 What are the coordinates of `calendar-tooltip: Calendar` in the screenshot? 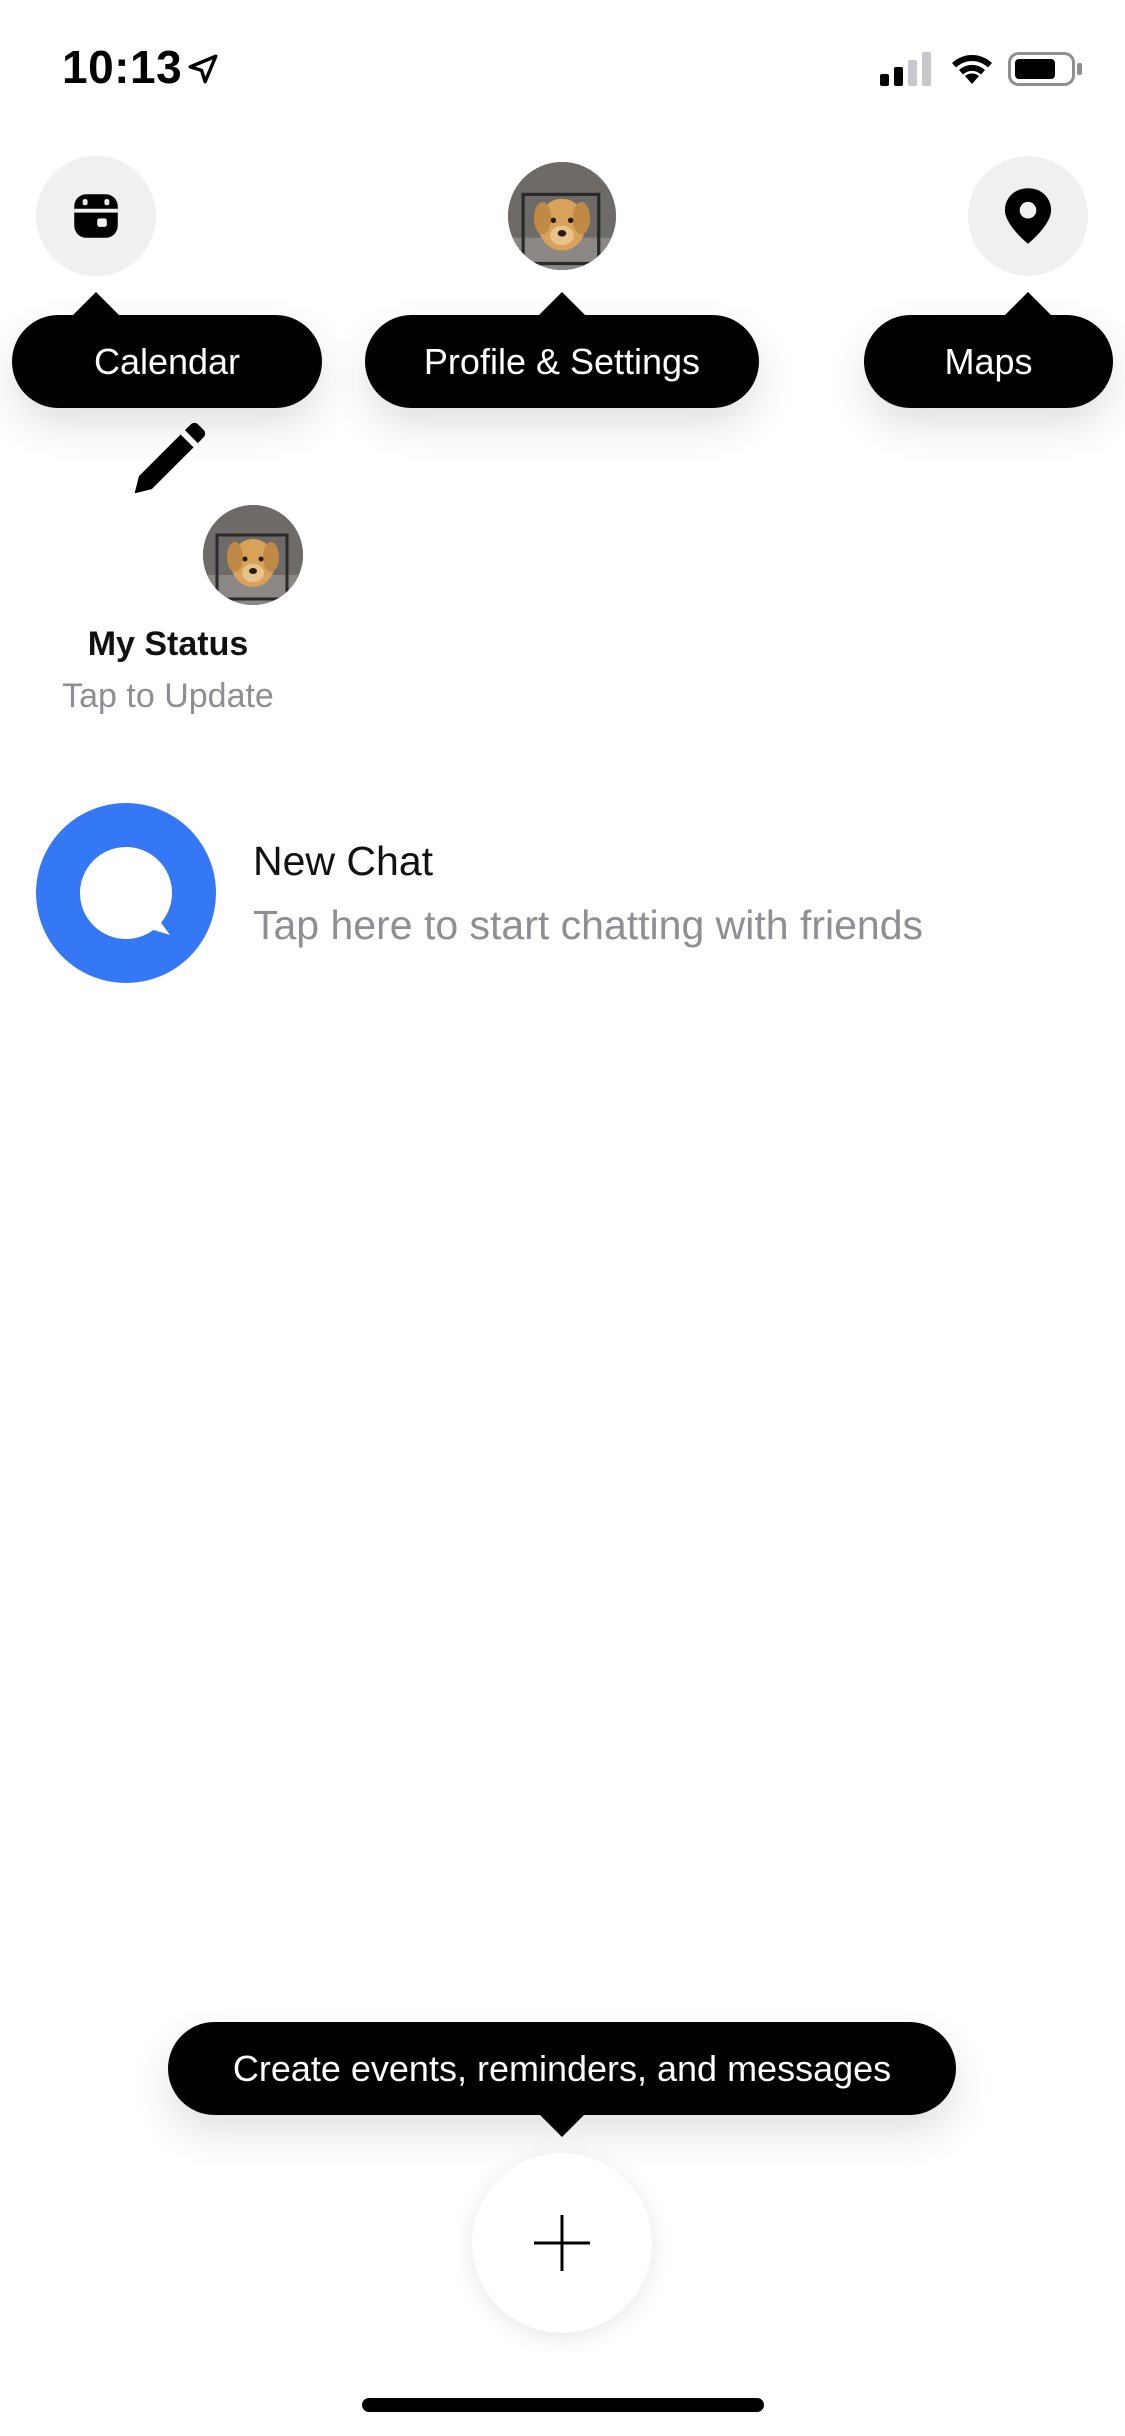 It's located at (167, 361).